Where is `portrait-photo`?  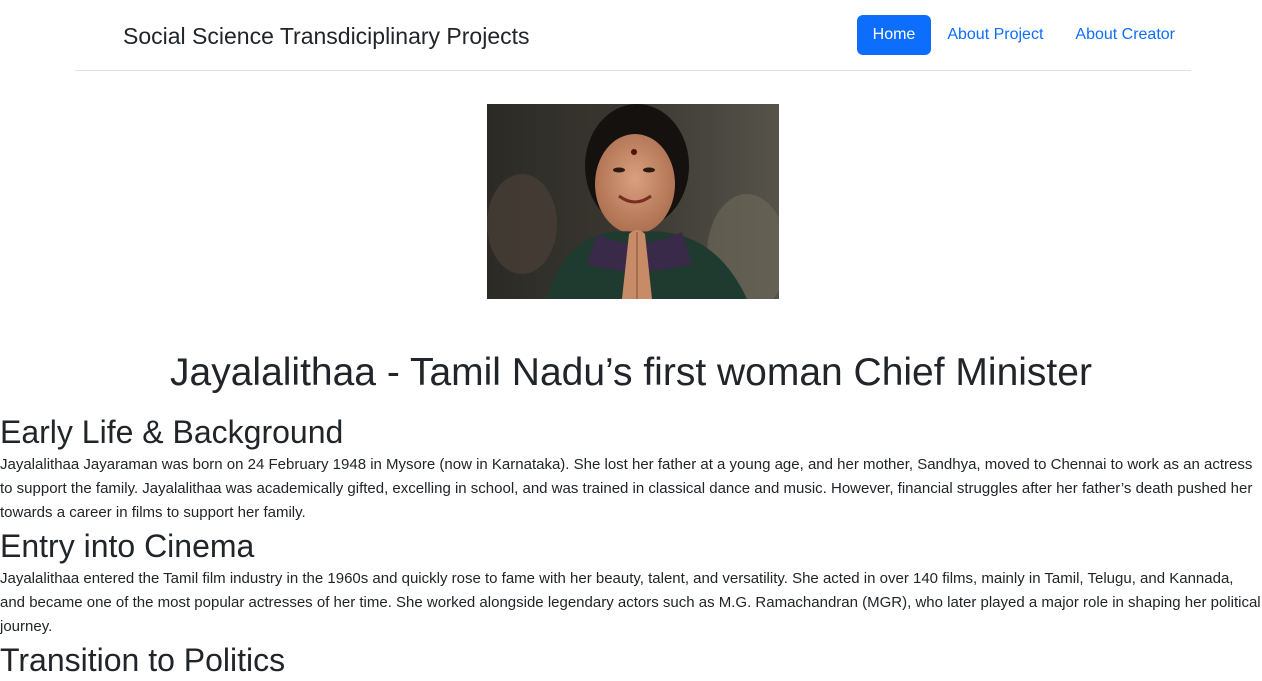 portrait-photo is located at coordinates (633, 201).